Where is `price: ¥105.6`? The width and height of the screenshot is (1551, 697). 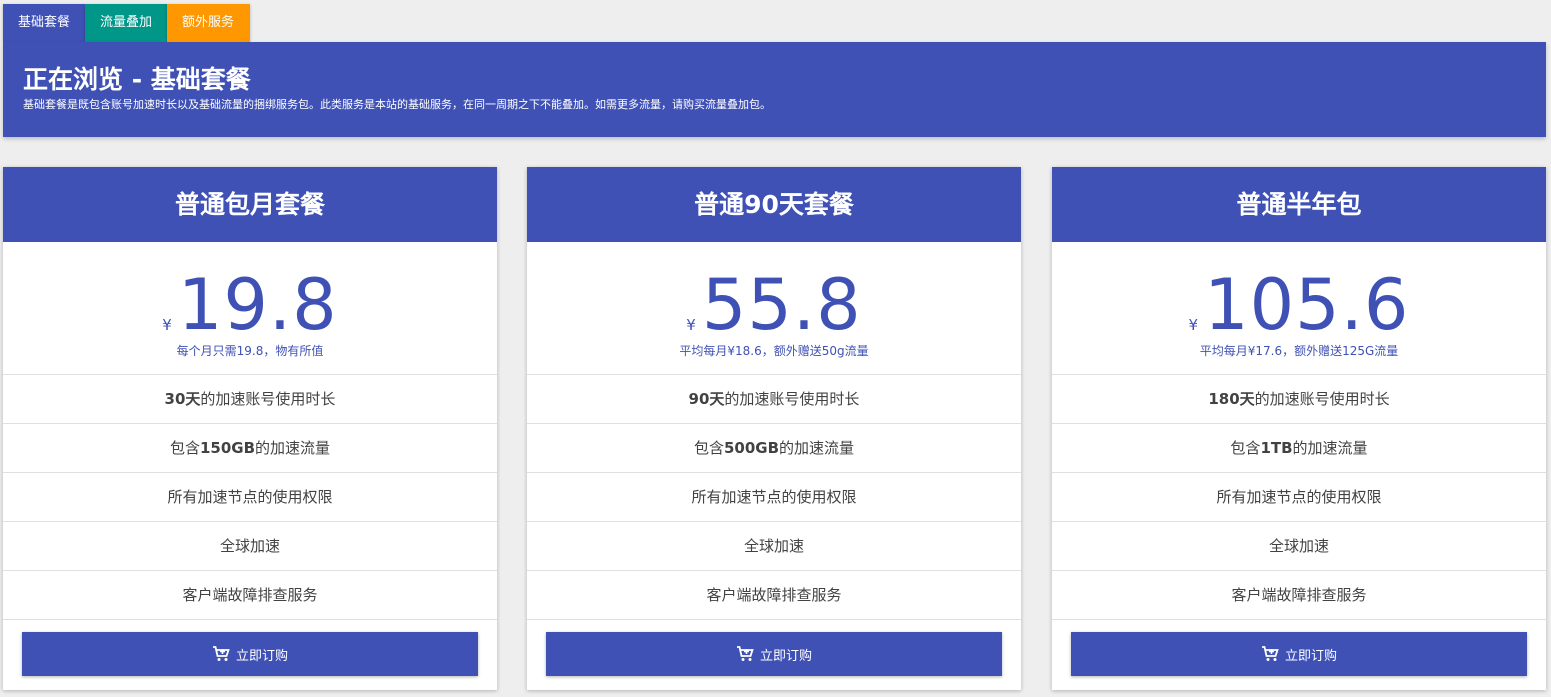 price: ¥105.6 is located at coordinates (1299, 305).